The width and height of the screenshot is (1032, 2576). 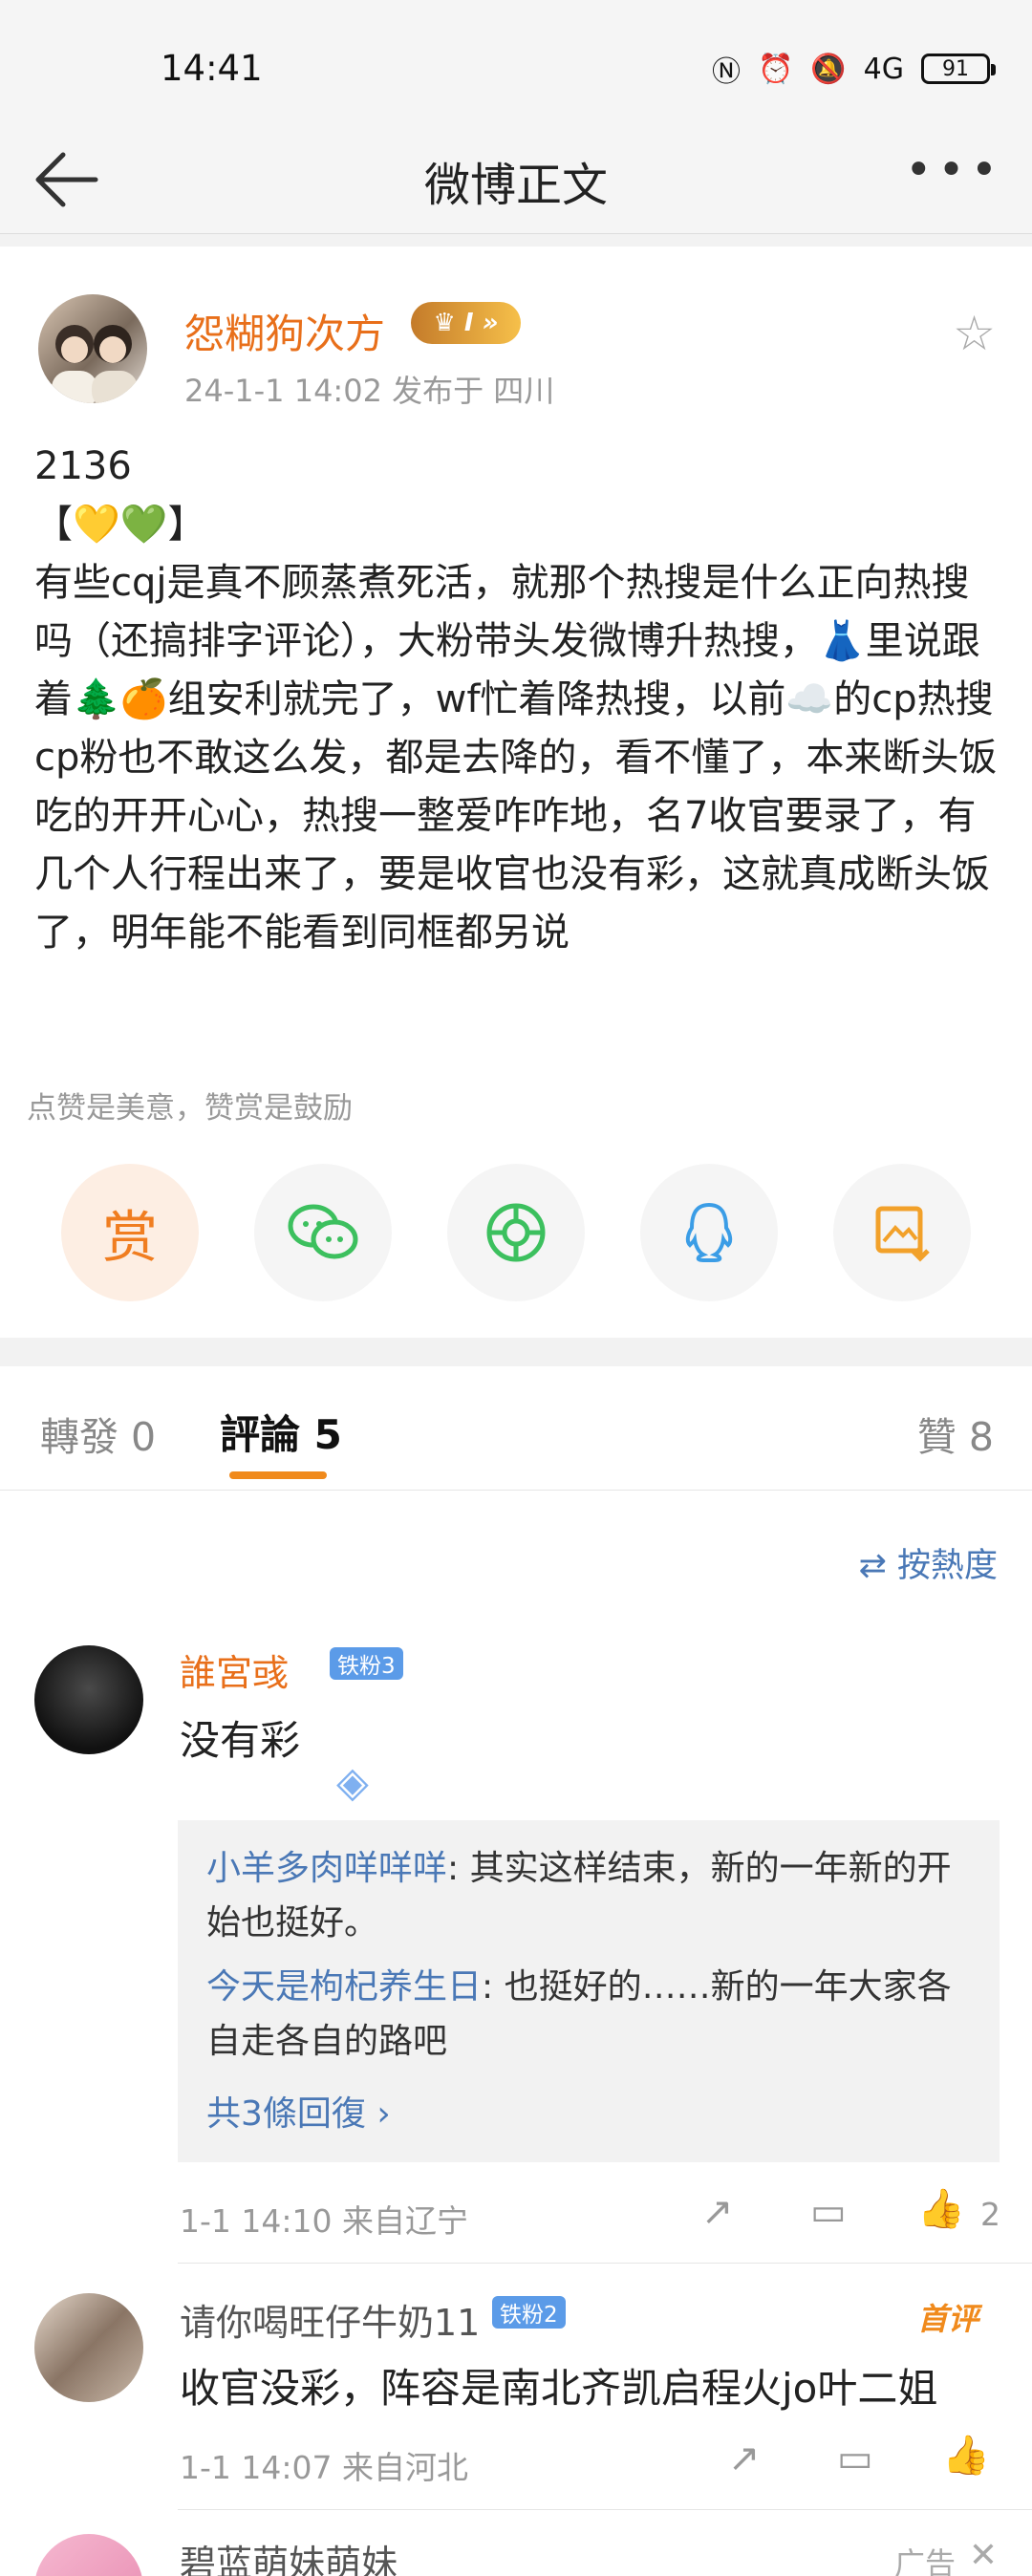 What do you see at coordinates (445, 323) in the screenshot?
I see `crown-icon: ♛` at bounding box center [445, 323].